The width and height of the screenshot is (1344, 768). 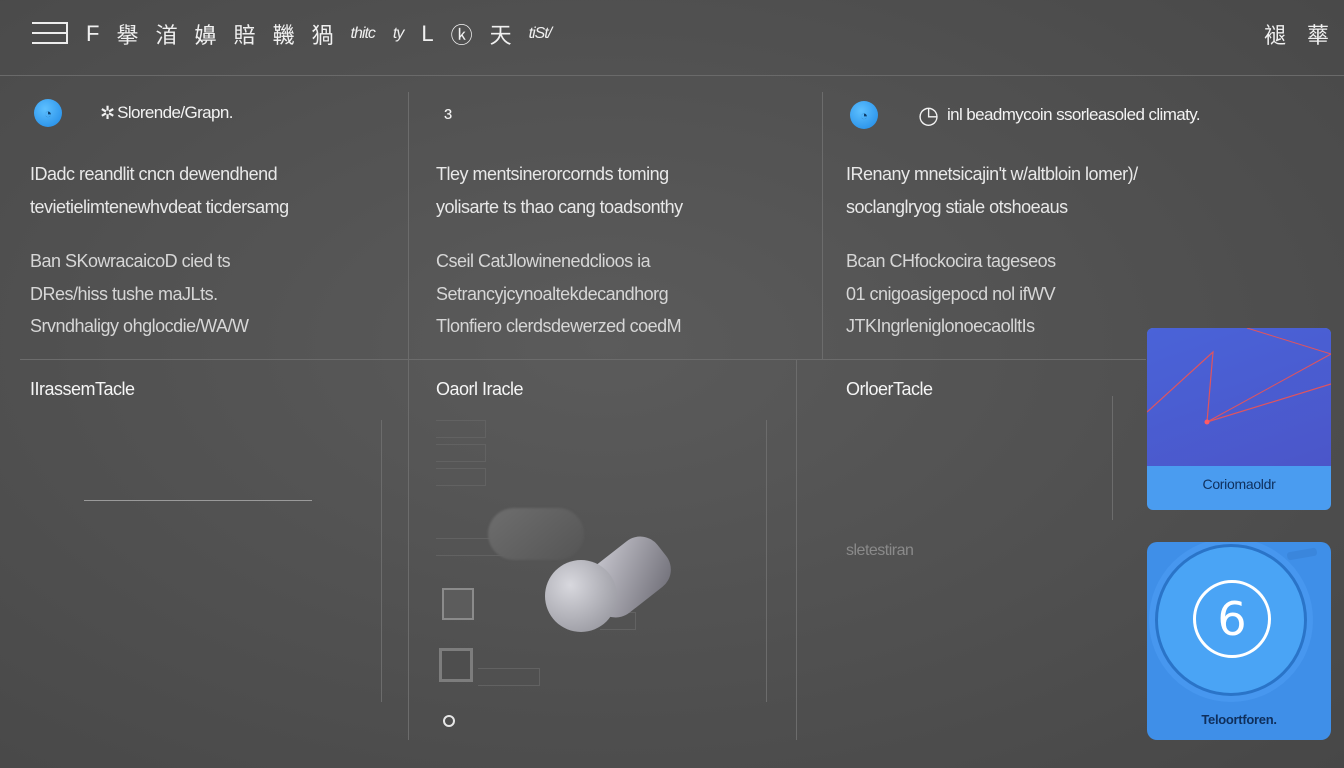 What do you see at coordinates (957, 207) in the screenshot?
I see `column-3-line-2: soclanglryog stiale otshoeaus` at bounding box center [957, 207].